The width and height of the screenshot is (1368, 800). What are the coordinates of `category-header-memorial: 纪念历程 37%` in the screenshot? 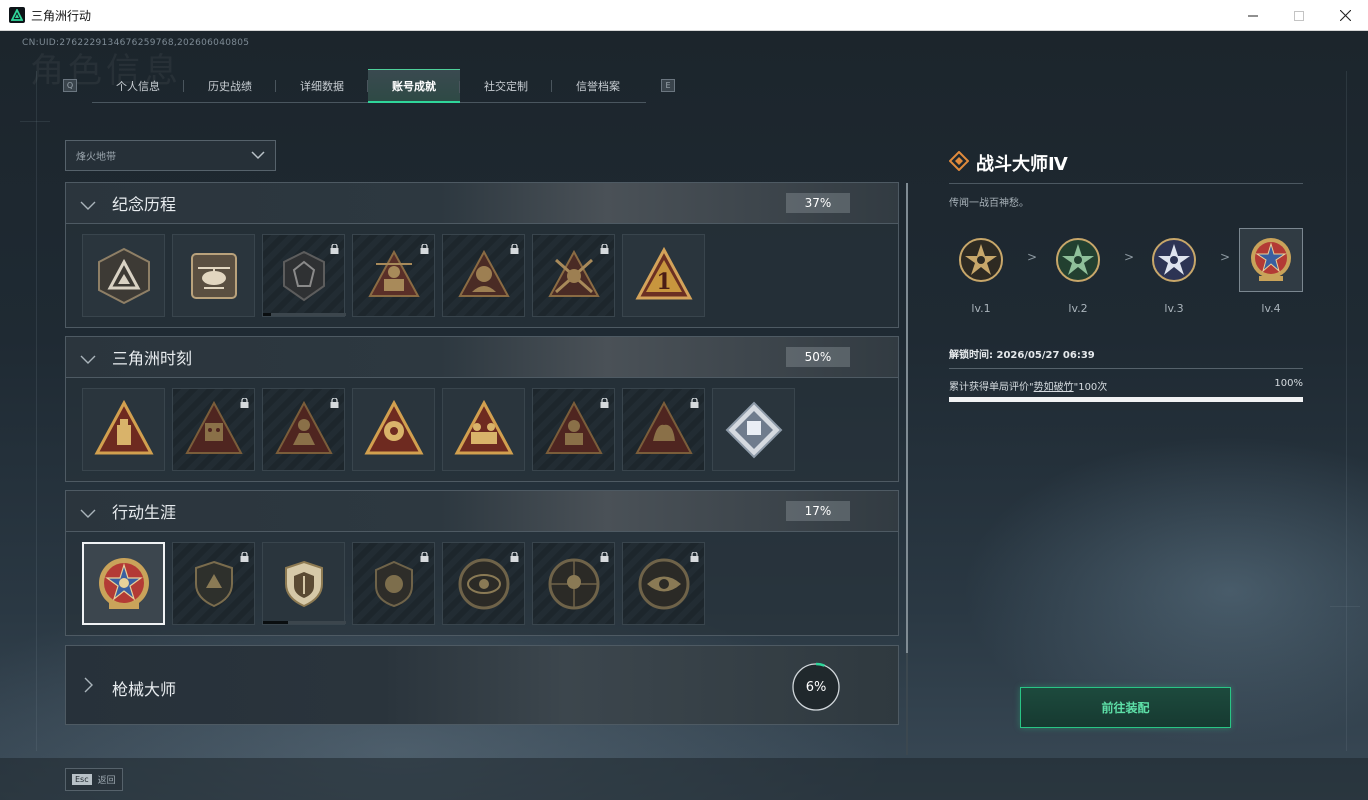 It's located at (482, 203).